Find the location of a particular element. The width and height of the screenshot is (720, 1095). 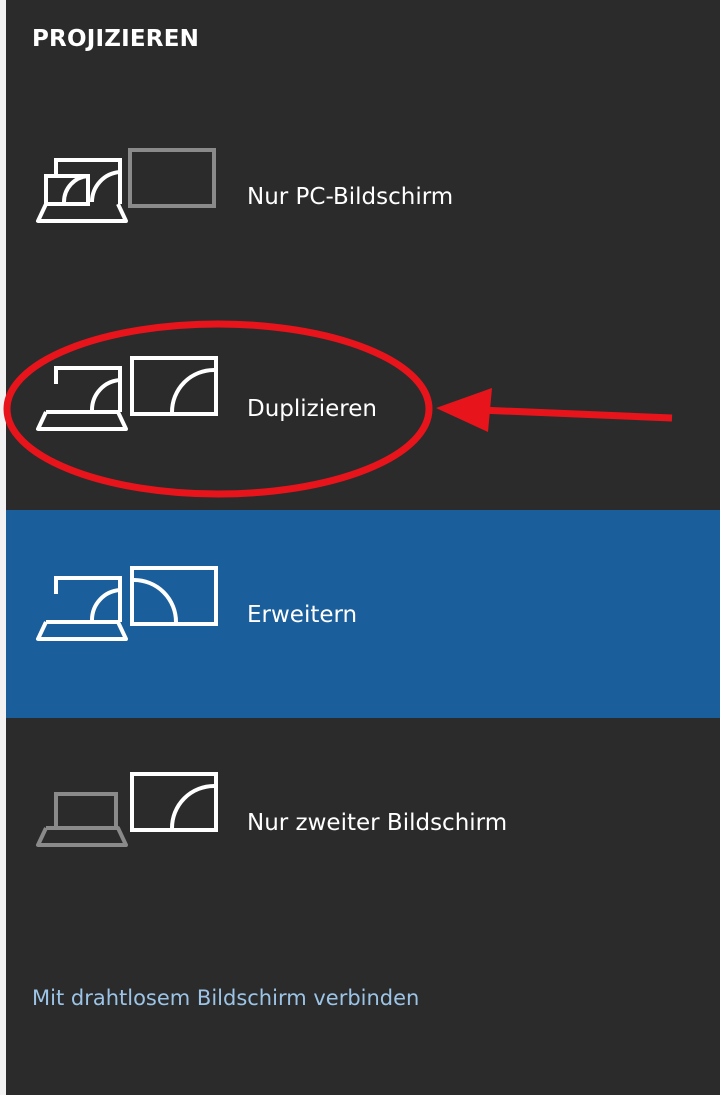

panel-title: PROJIZIEREN is located at coordinates (116, 39).